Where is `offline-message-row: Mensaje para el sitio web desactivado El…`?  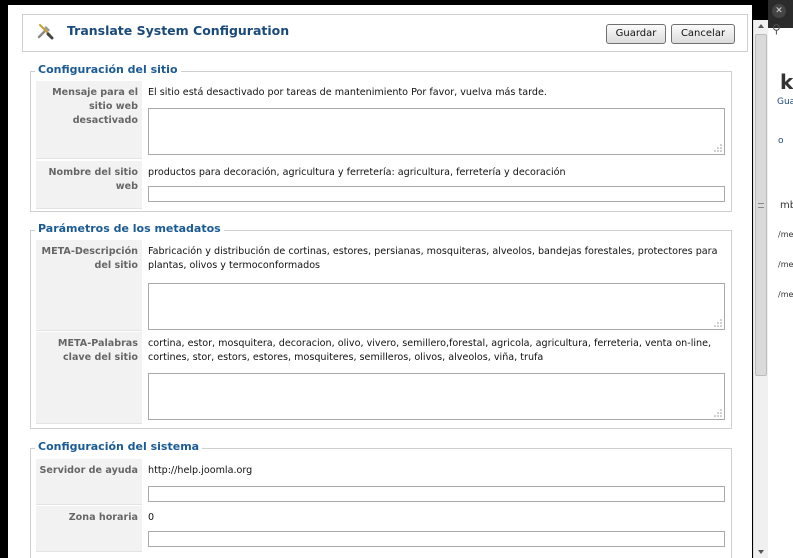
offline-message-row: Mensaje para el sitio web desactivado El… is located at coordinates (382, 120).